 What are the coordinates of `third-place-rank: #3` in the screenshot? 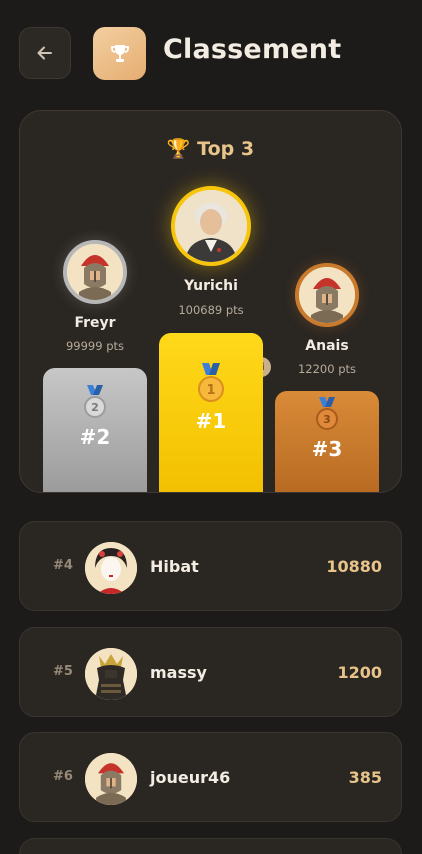 It's located at (327, 449).